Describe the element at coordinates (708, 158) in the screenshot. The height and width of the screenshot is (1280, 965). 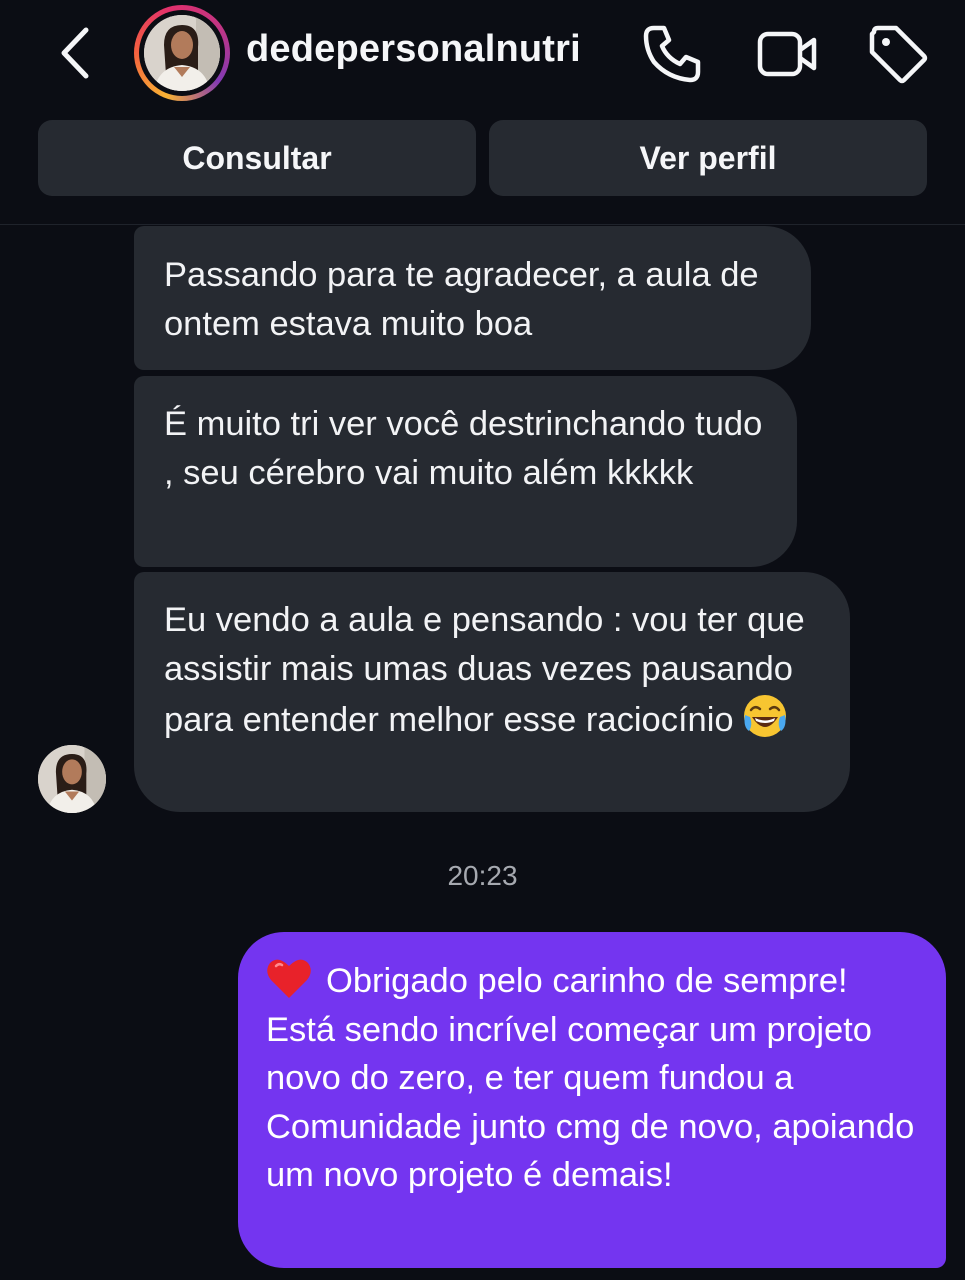
I see `view-profile-button: Ver perfil` at that location.